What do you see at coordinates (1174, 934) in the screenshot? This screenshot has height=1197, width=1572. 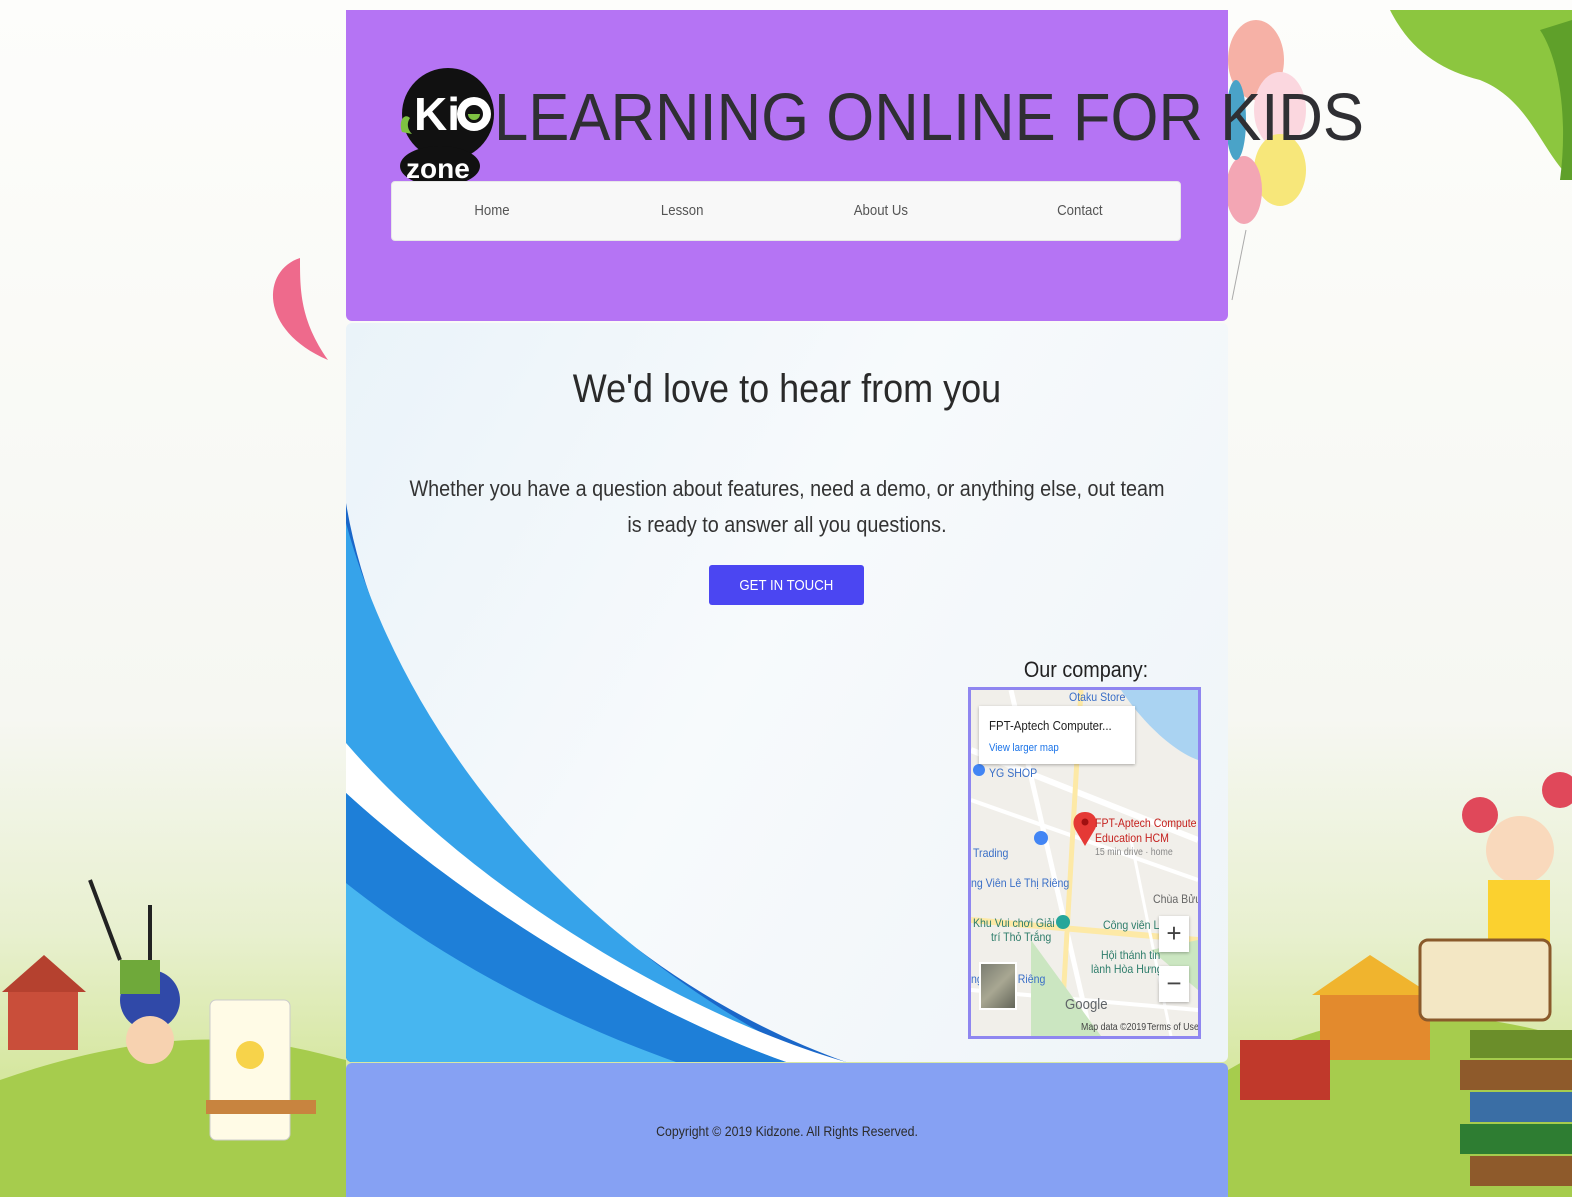 I see `map-zoom-in-button: +` at bounding box center [1174, 934].